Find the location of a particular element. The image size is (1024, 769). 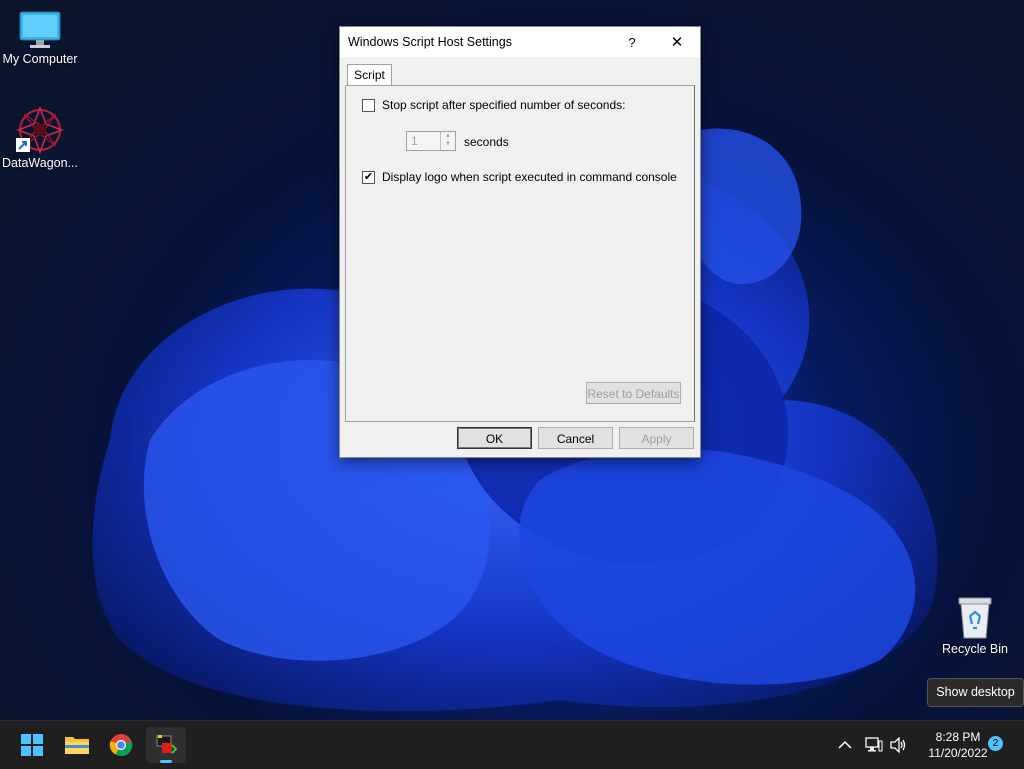

desktop-icon-recycle-bin: Recycle Bin is located at coordinates (975, 626).